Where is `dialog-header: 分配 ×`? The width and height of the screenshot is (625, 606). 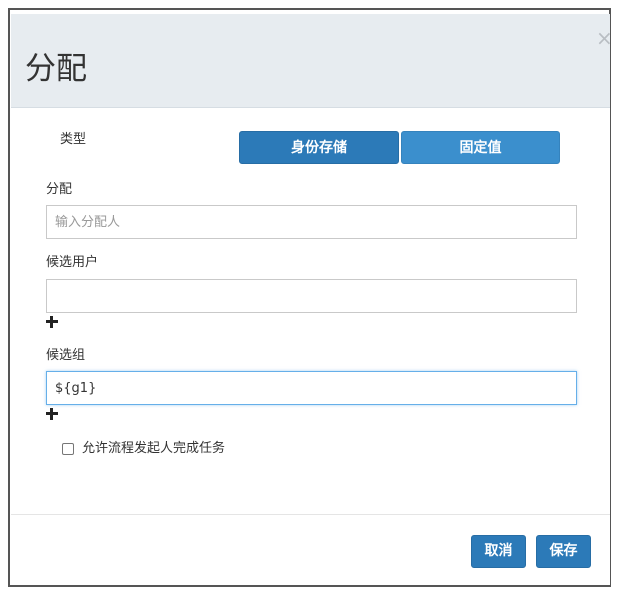
dialog-header: 分配 × is located at coordinates (312, 61).